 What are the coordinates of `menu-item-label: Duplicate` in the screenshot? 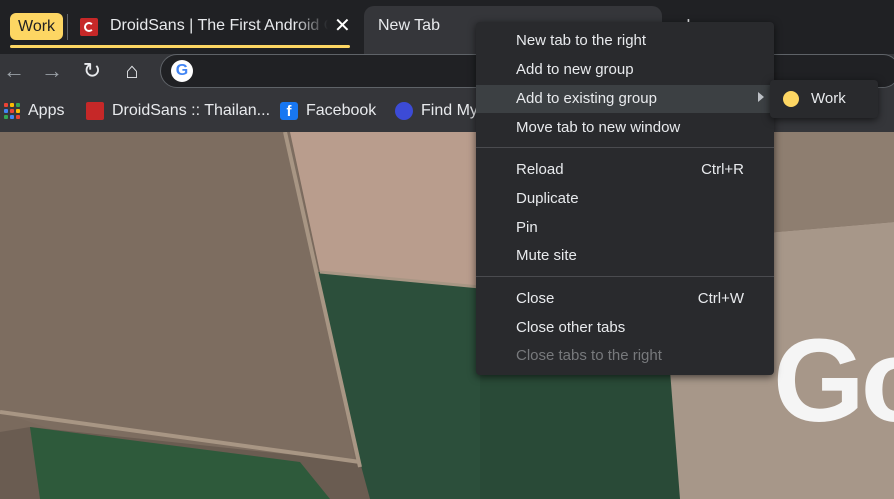 It's located at (547, 198).